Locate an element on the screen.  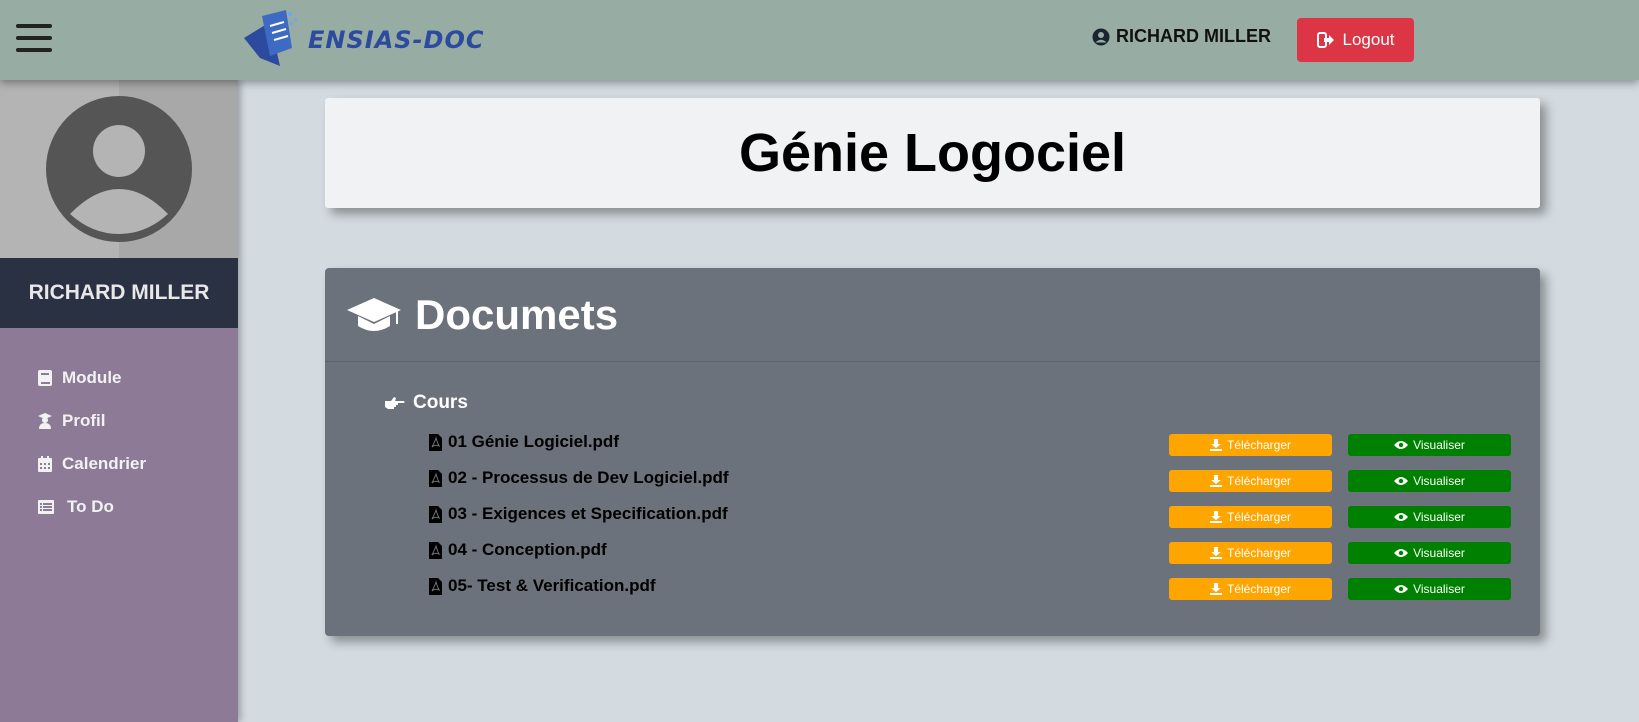
user-menu: RICHARD MILLER is located at coordinates (1181, 36).